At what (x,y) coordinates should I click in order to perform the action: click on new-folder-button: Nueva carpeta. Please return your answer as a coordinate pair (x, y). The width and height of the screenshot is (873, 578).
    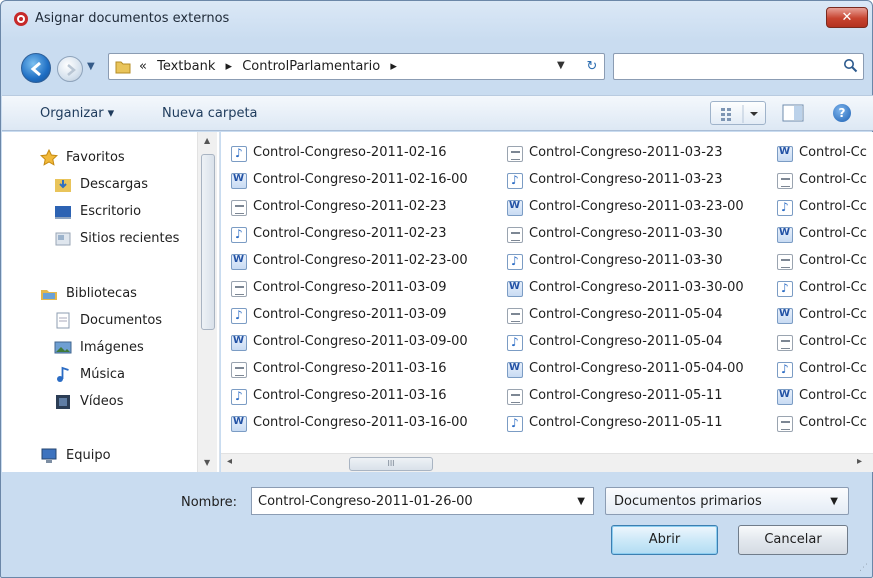
    Looking at the image, I should click on (210, 113).